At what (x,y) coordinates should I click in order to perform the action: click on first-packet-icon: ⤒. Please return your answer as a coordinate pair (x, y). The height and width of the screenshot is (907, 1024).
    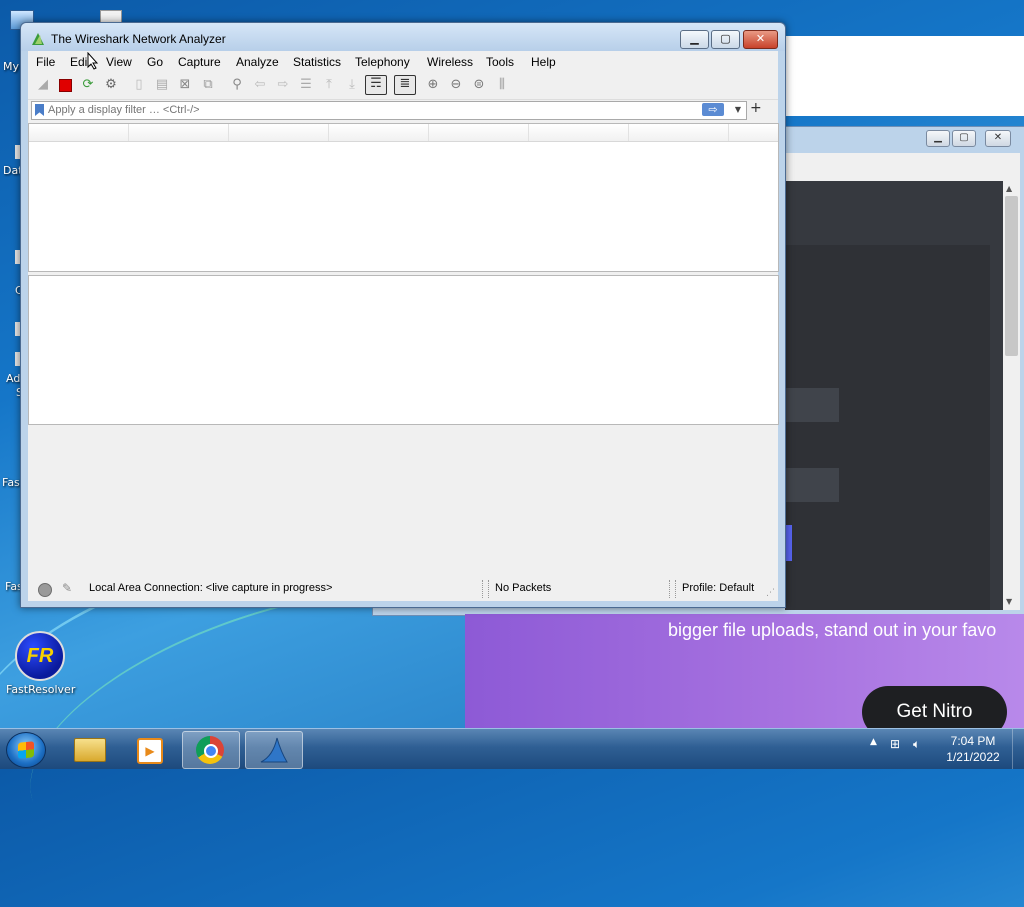
    Looking at the image, I should click on (329, 85).